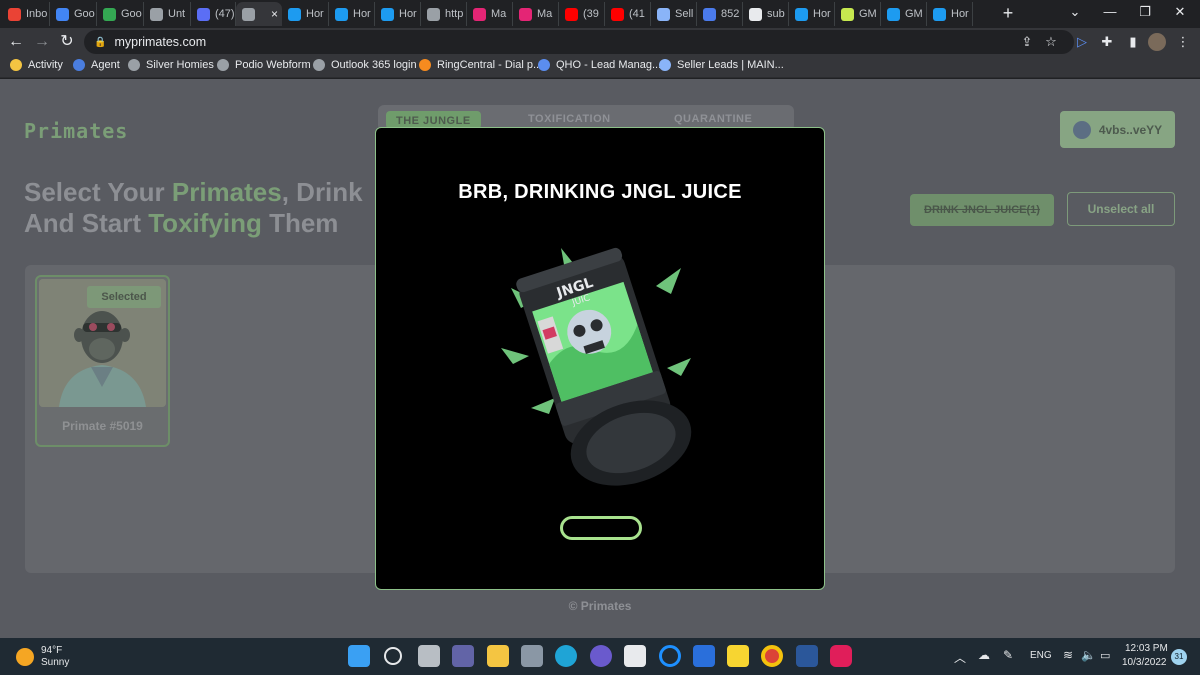  I want to click on language-indicator: ENG, so click(1041, 655).